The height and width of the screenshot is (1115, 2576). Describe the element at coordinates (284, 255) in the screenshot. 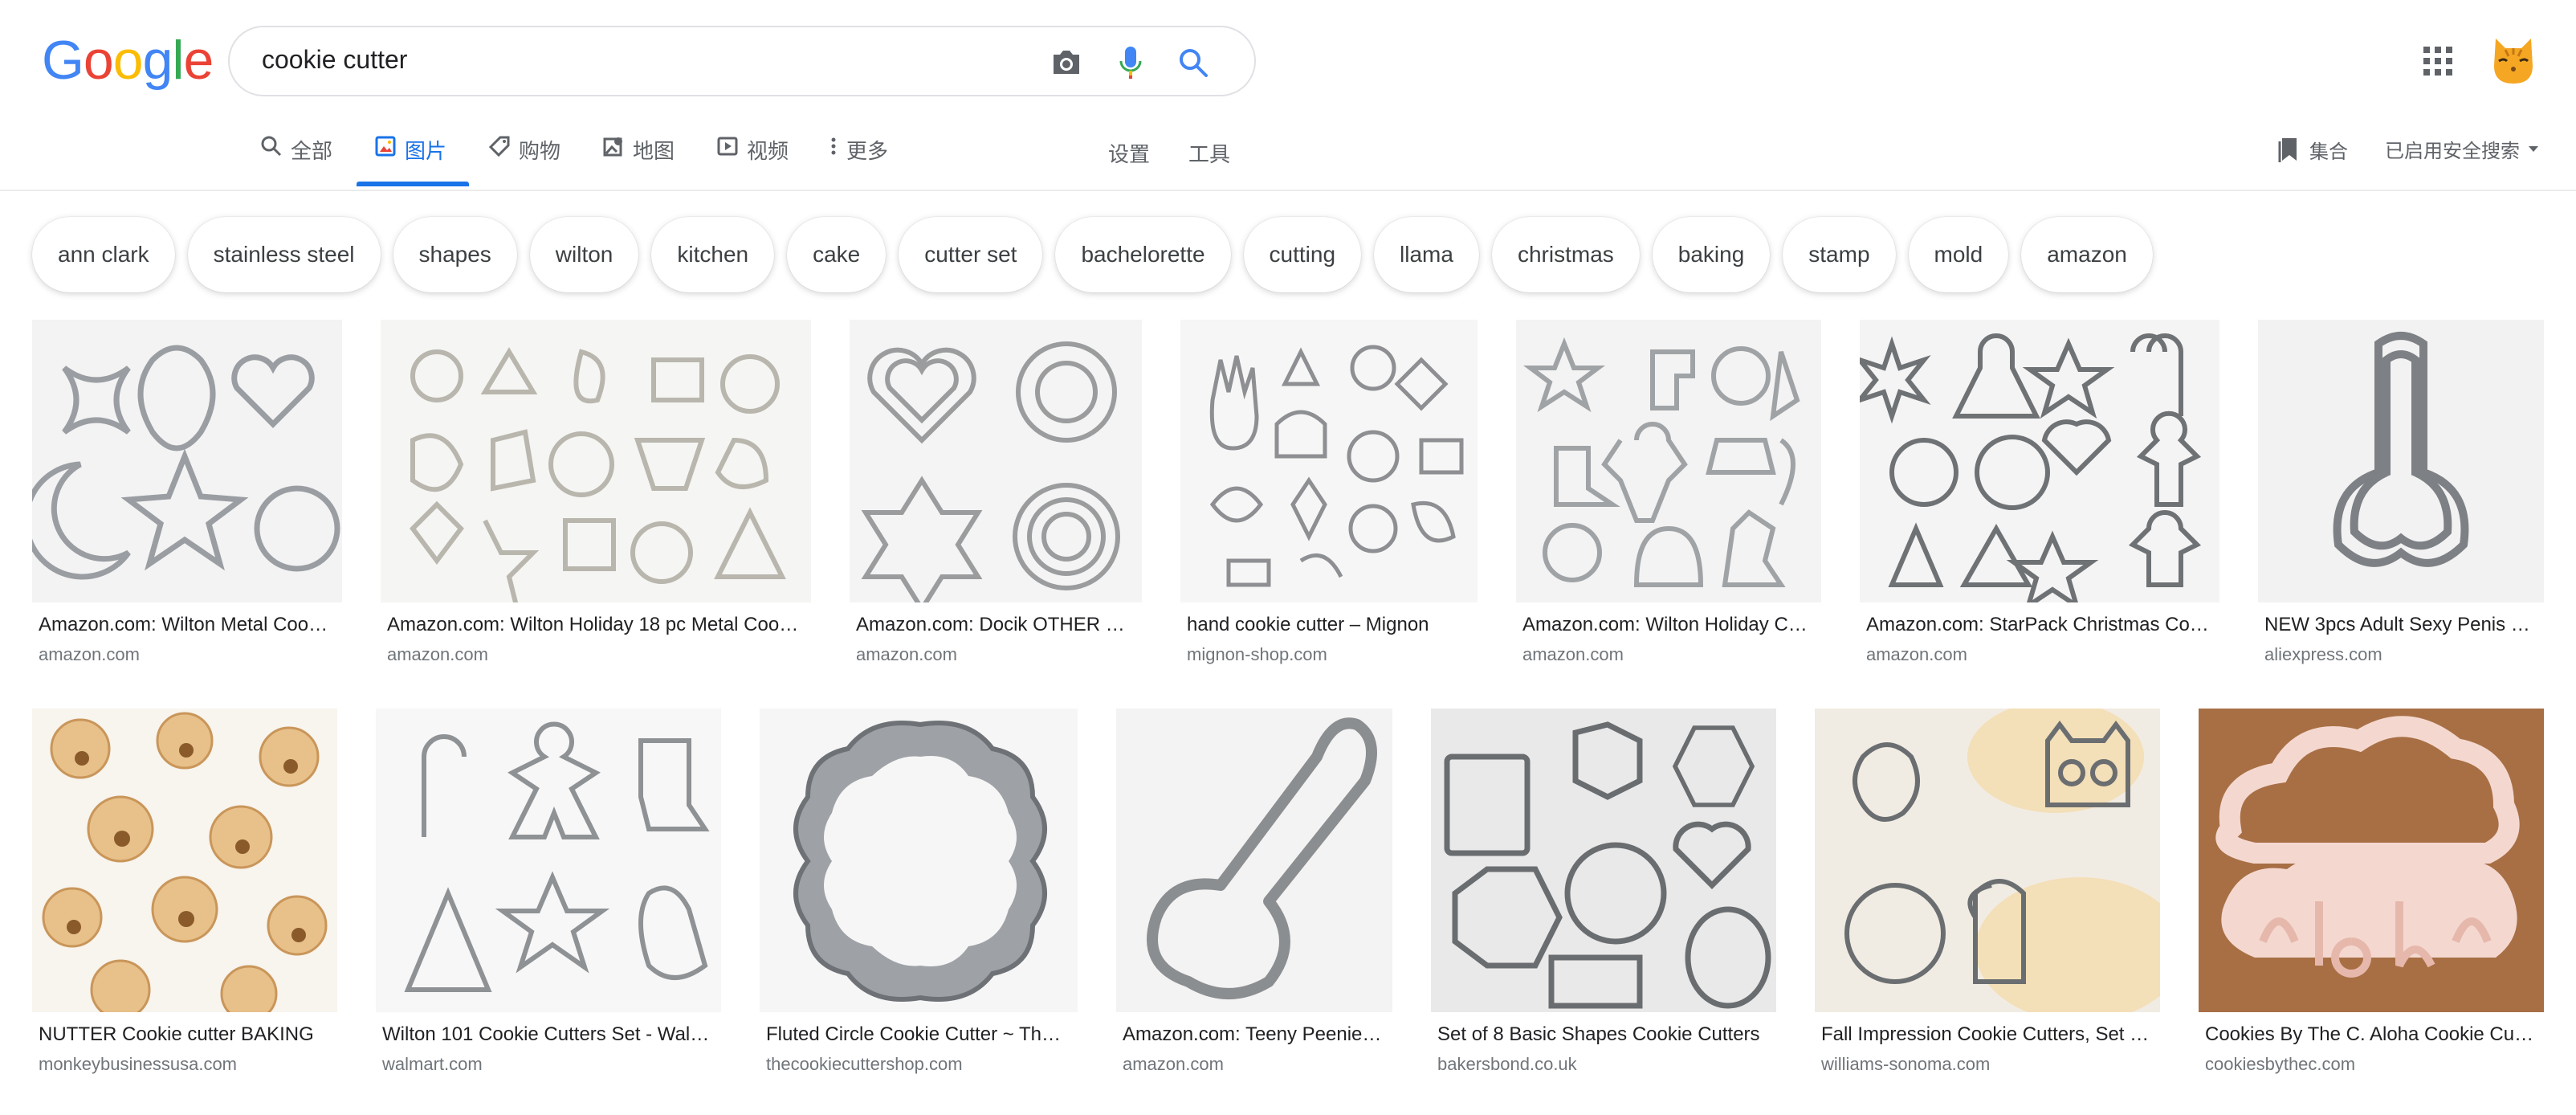

I see `chip-stainless-steel: stainless steel` at that location.